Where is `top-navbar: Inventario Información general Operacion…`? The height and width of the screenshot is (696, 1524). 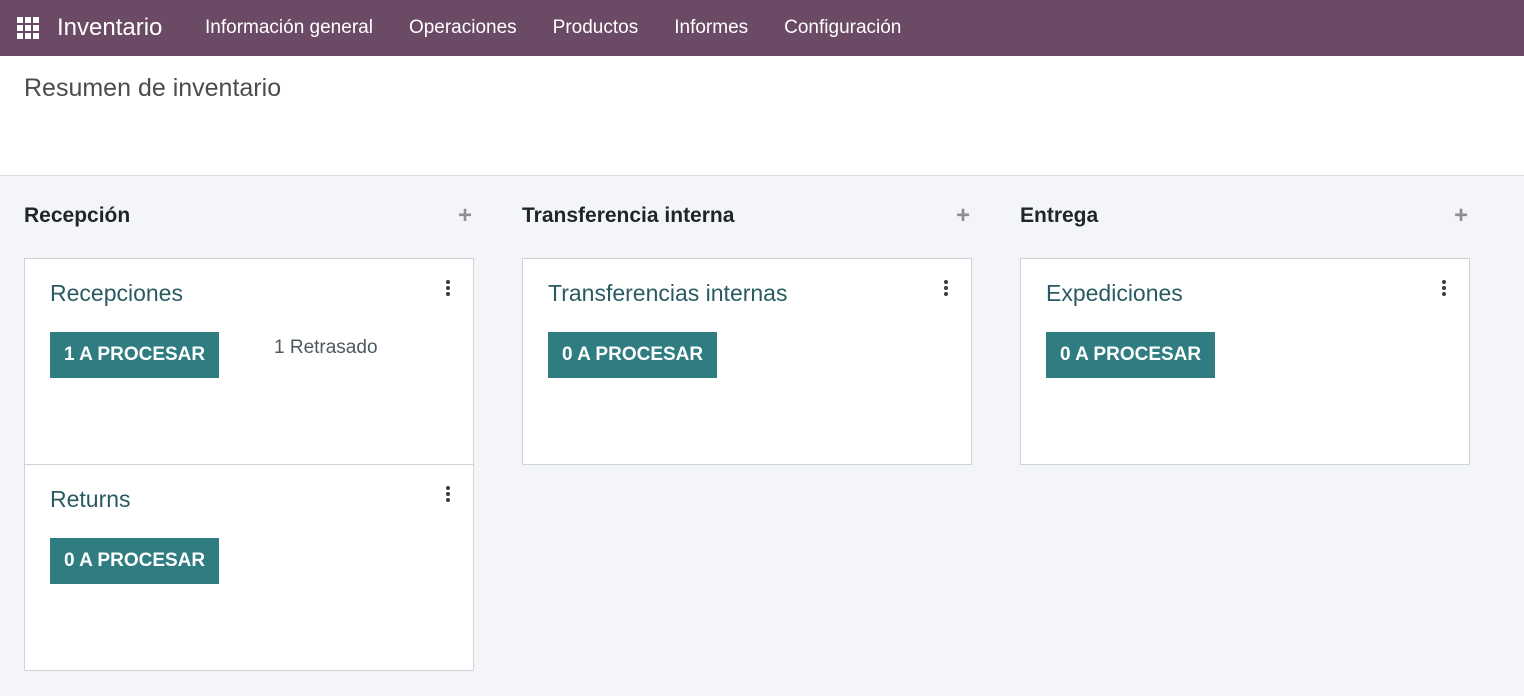
top-navbar: Inventario Información general Operacion… is located at coordinates (762, 28).